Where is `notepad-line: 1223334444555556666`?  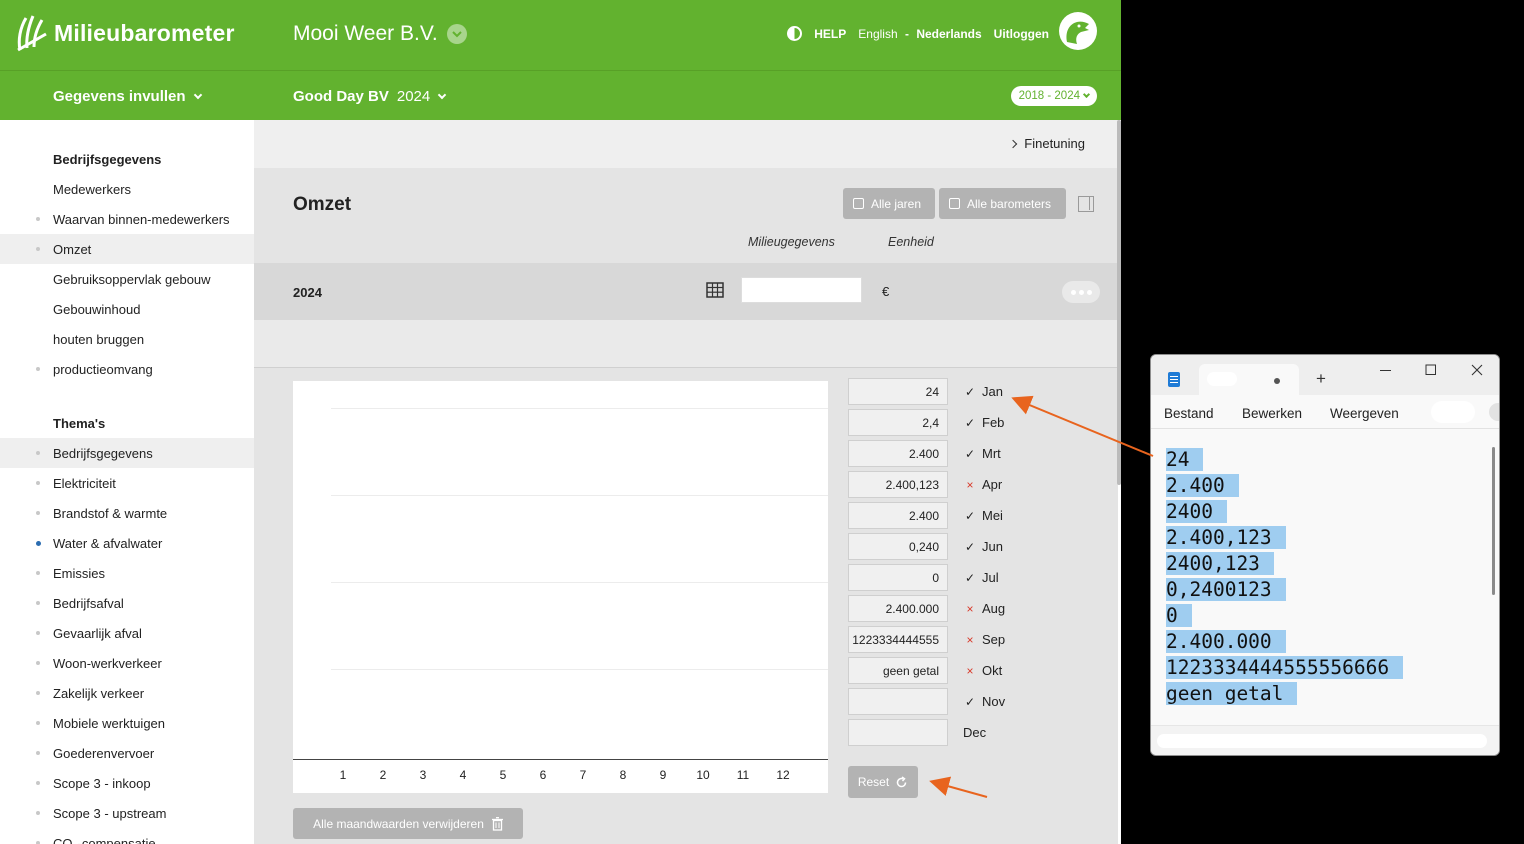 notepad-line: 1223334444555556666 is located at coordinates (1285, 668).